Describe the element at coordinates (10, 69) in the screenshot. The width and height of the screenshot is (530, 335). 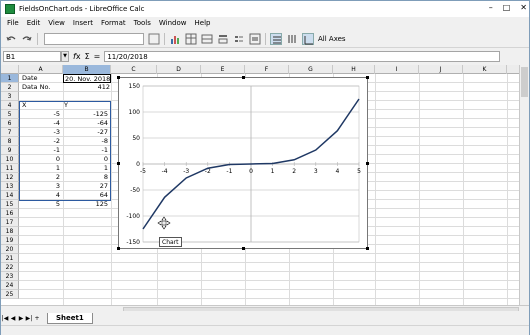
I see `select-all-corner` at that location.